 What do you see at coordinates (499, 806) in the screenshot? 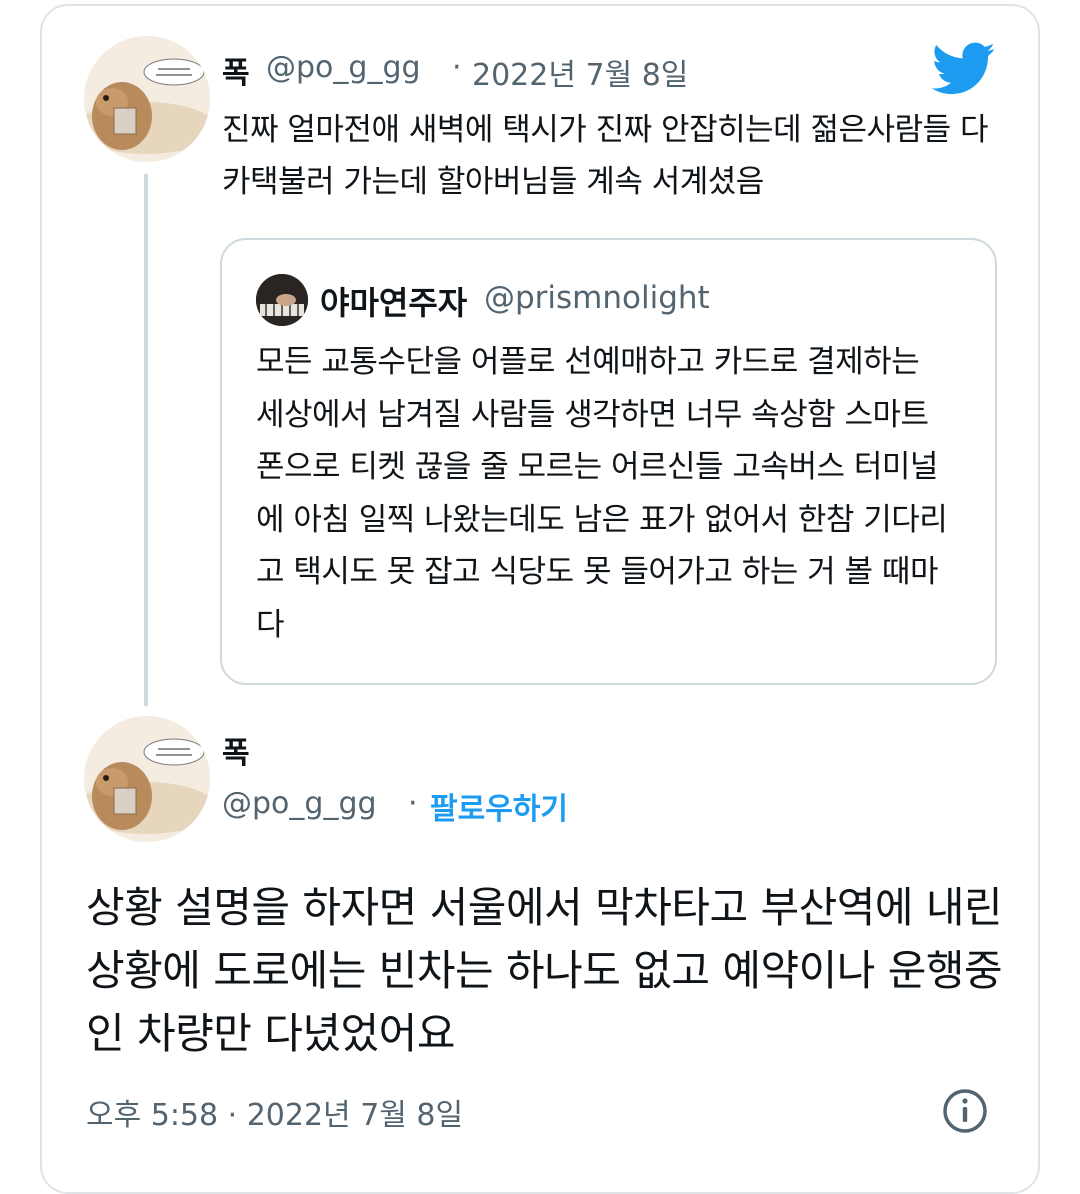
I see `follow-button: 팔로우하기` at bounding box center [499, 806].